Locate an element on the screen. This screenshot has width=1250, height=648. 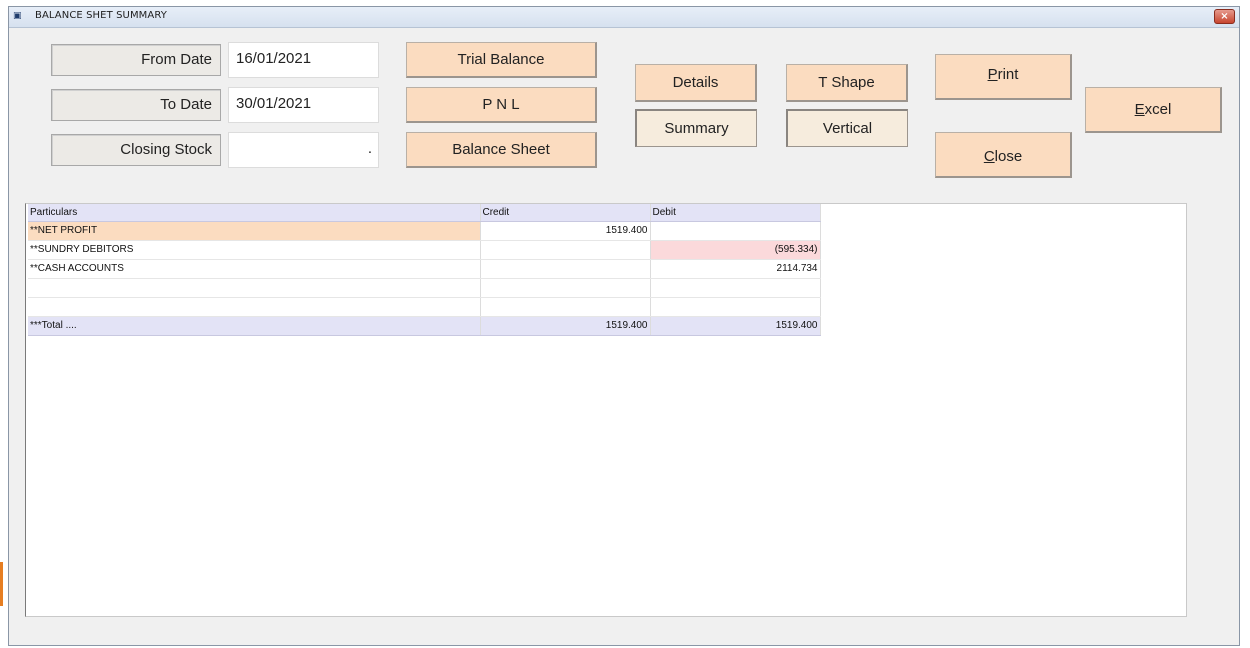
vertical-button: Vertical is located at coordinates (847, 128).